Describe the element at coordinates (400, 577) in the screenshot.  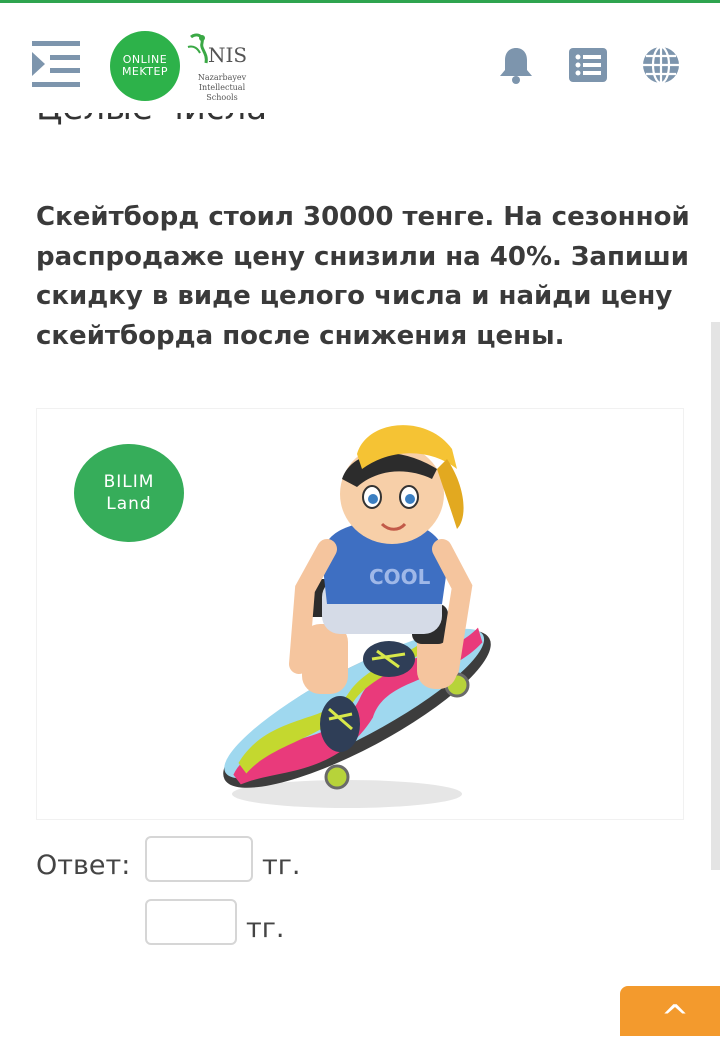
I see `shirt-text: COOL` at that location.